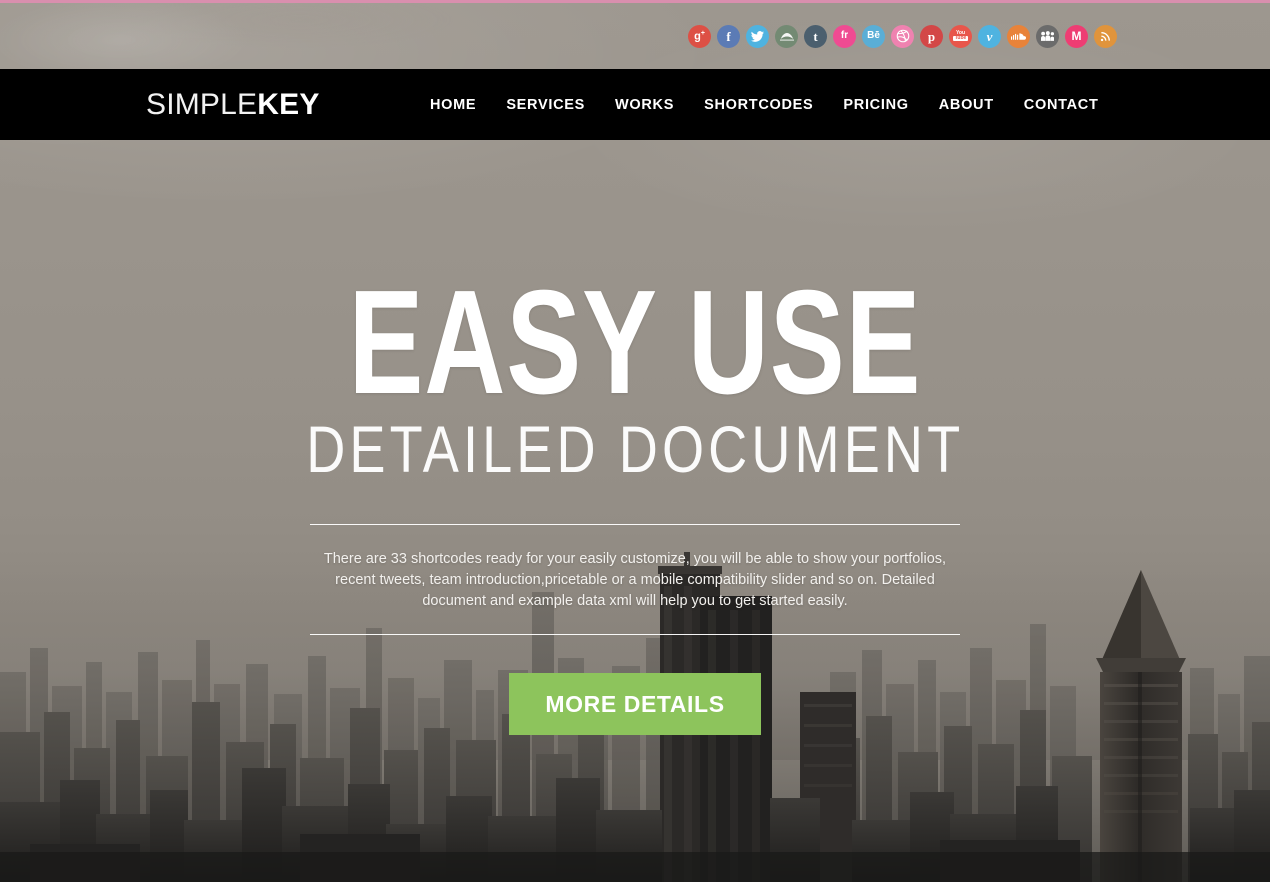 The width and height of the screenshot is (1270, 882). Describe the element at coordinates (989, 36) in the screenshot. I see `vimeo-icon: v` at that location.